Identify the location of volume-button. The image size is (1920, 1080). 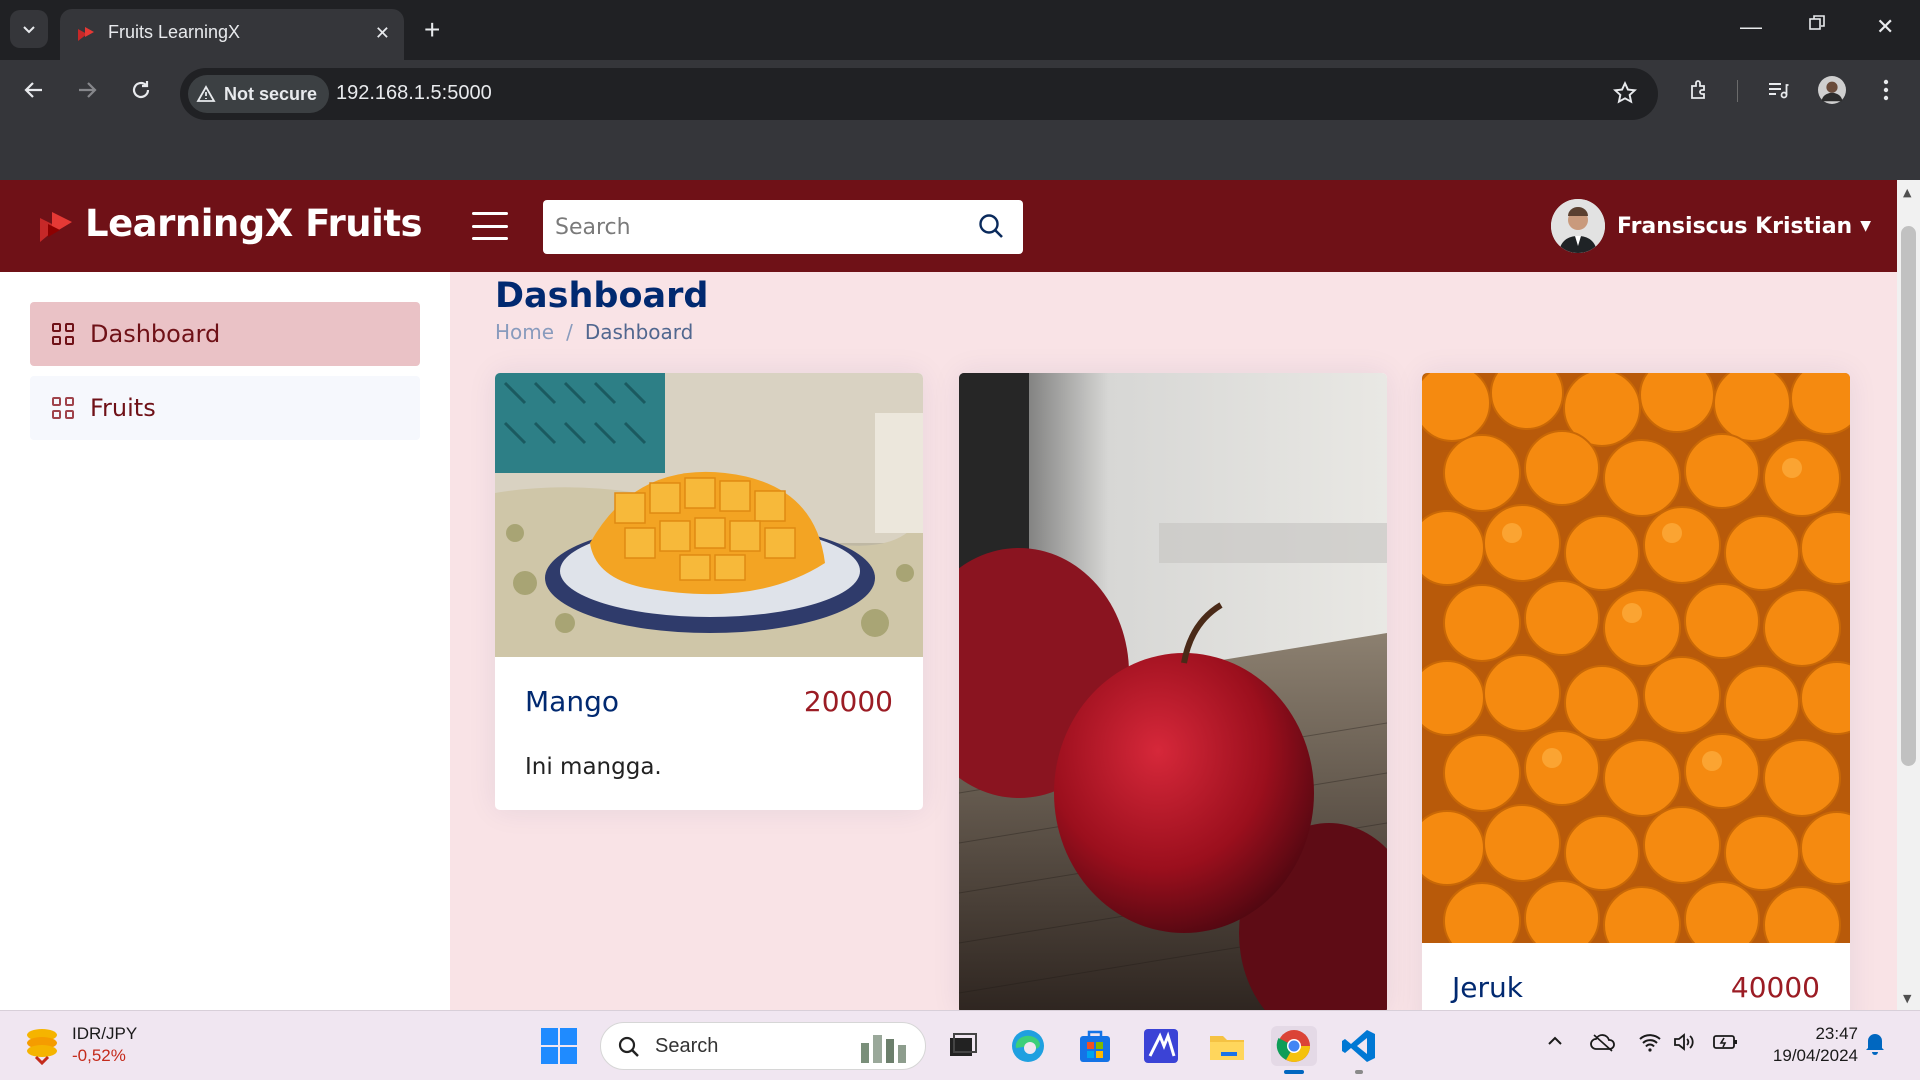
(1684, 1044).